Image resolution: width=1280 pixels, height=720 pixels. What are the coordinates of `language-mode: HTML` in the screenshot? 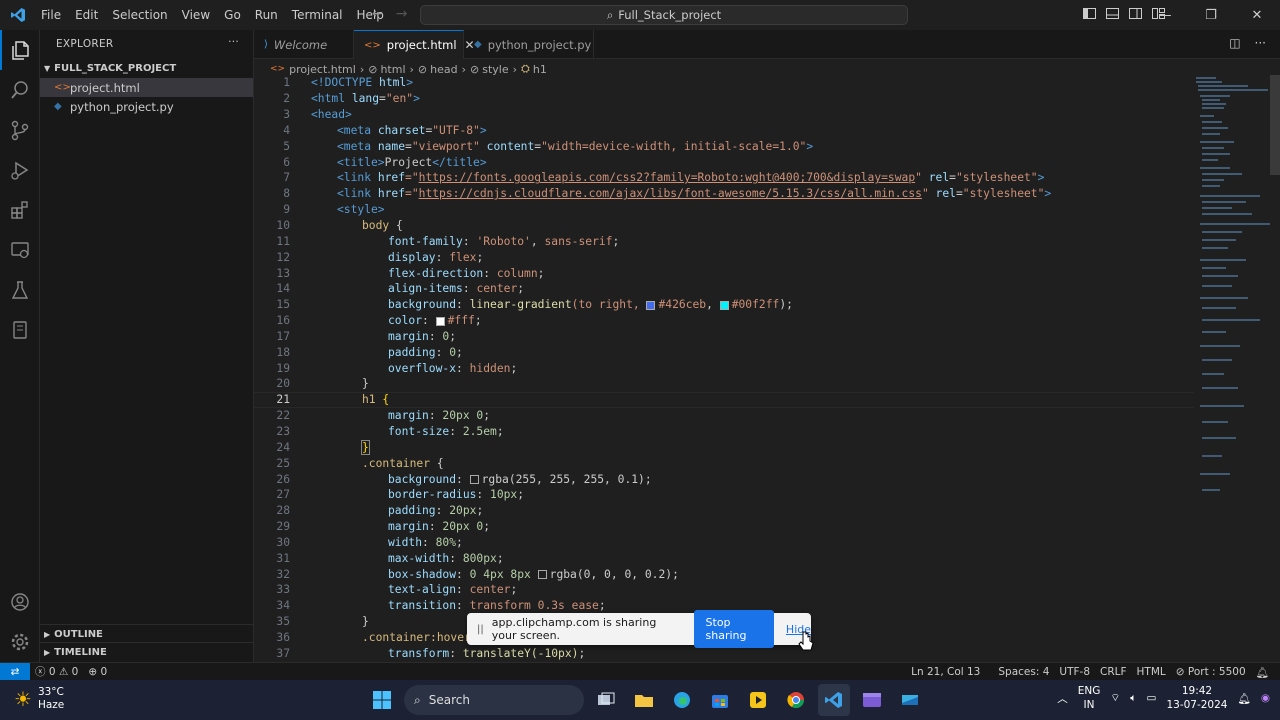 It's located at (1151, 672).